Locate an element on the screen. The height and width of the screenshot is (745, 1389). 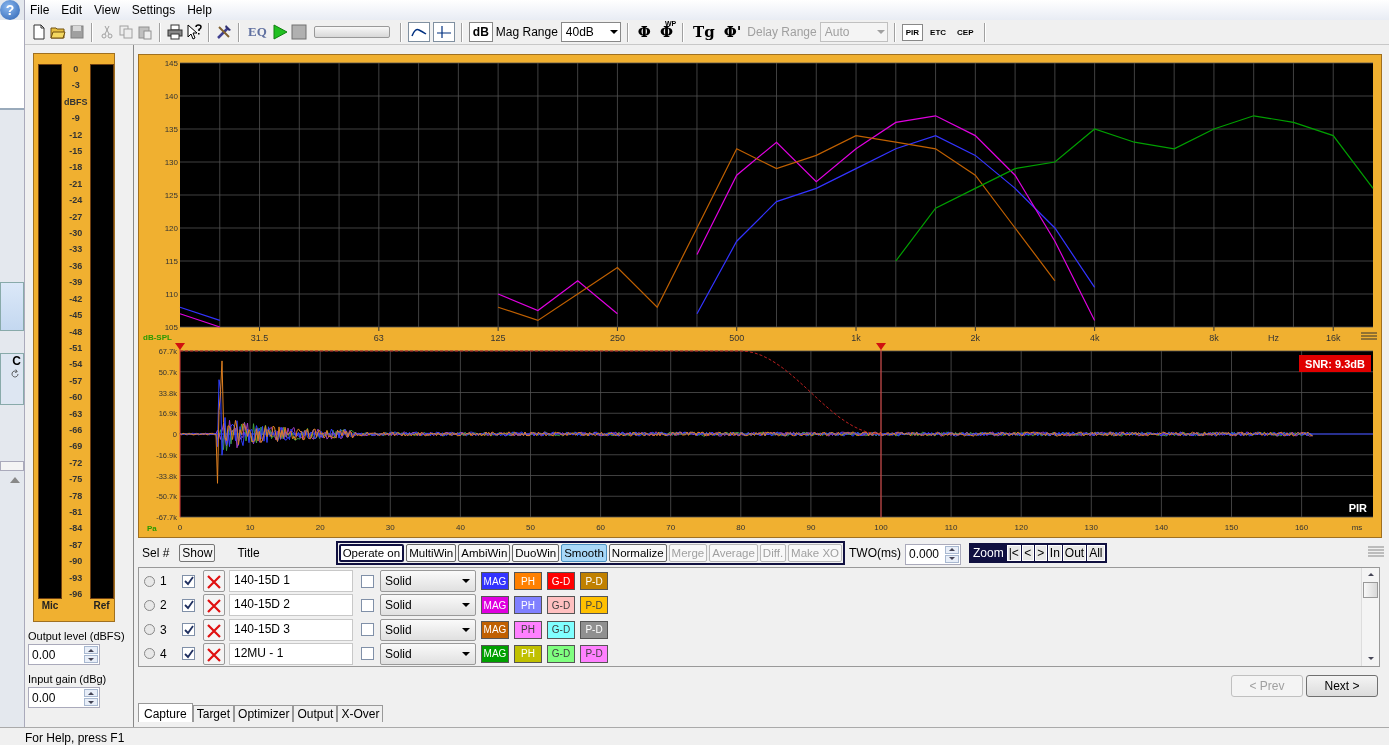
scale-label: -93 is located at coordinates (76, 577).